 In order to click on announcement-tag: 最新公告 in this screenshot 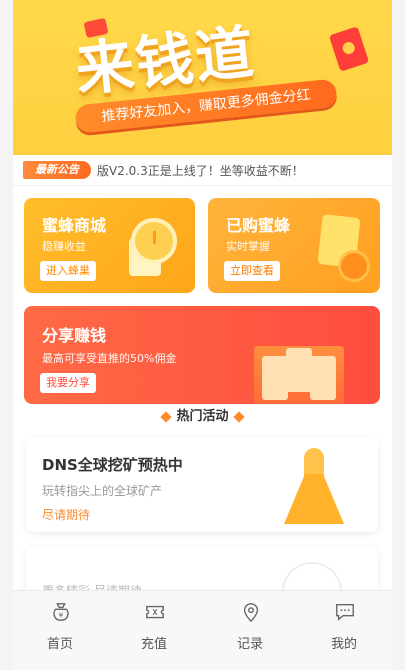, I will do `click(57, 170)`.